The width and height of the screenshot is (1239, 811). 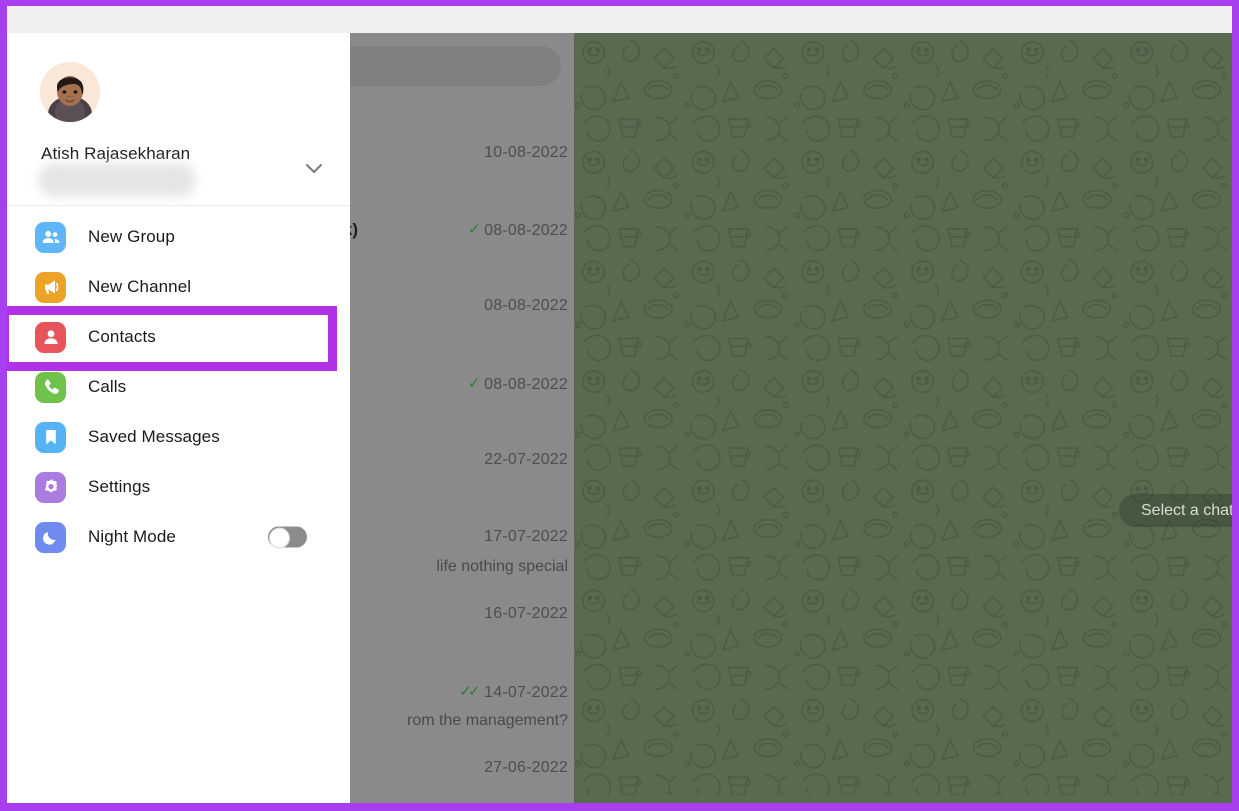 What do you see at coordinates (526, 152) in the screenshot?
I see `chat-row-date: 10-08-2022` at bounding box center [526, 152].